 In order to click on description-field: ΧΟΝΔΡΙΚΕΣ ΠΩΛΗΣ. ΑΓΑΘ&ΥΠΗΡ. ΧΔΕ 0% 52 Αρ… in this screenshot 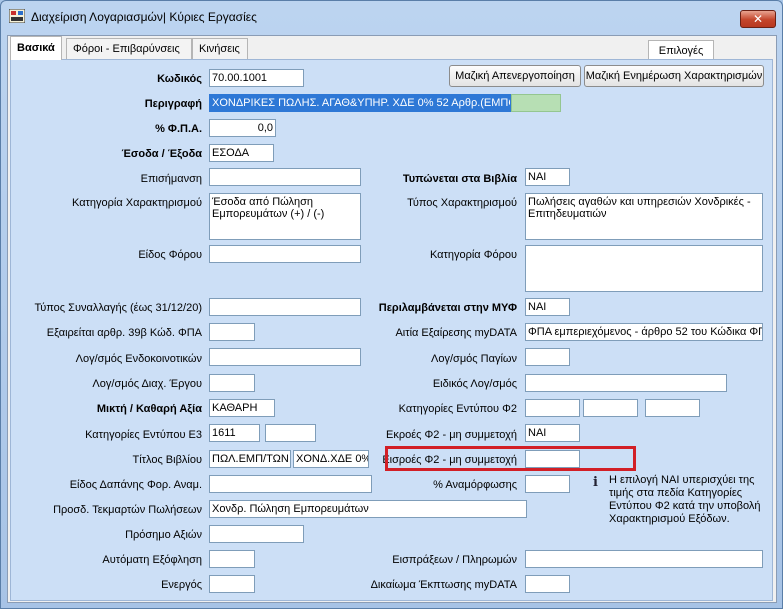, I will do `click(360, 103)`.